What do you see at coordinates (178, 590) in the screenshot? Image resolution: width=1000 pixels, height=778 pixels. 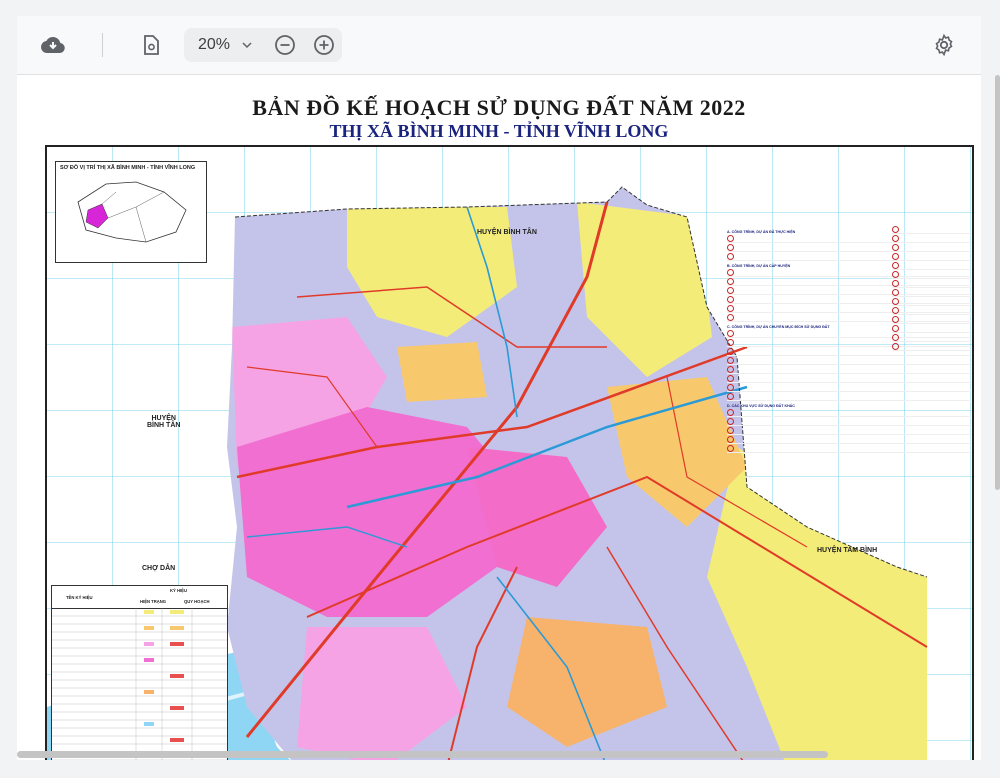 I see `legend-col-symbol: KÝ HIỆU` at bounding box center [178, 590].